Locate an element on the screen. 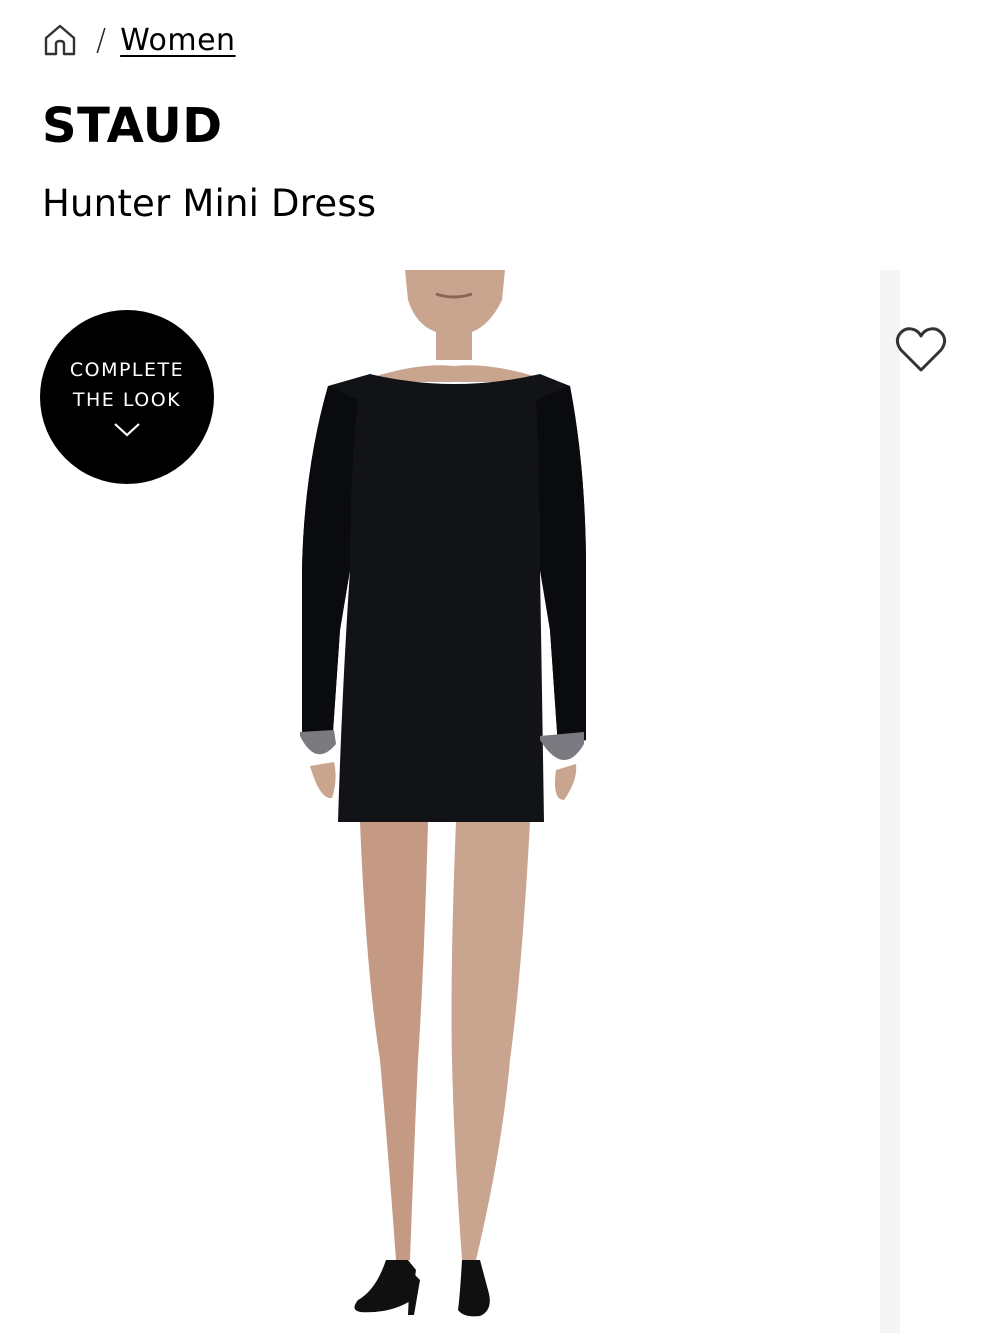 This screenshot has width=1000, height=1333. breadcrumb-link-women: Women is located at coordinates (177, 40).